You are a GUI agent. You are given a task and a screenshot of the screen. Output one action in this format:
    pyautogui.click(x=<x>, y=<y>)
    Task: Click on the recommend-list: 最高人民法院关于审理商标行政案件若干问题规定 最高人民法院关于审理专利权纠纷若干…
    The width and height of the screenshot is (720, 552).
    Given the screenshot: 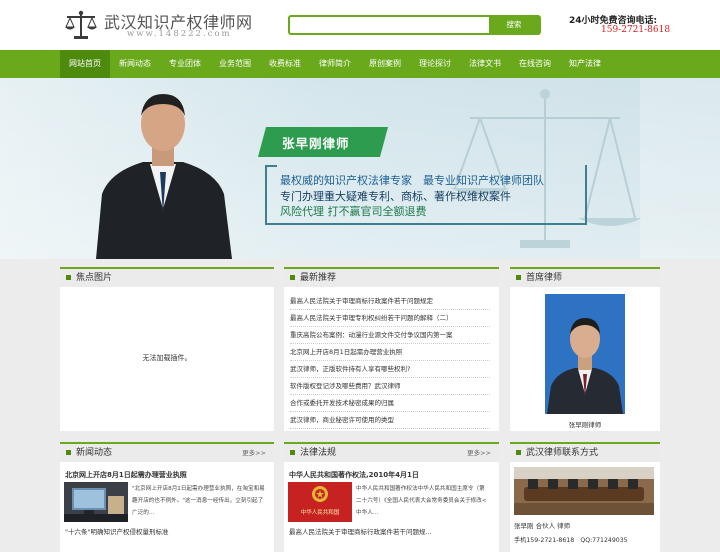 What is the action you would take?
    pyautogui.click(x=390, y=361)
    